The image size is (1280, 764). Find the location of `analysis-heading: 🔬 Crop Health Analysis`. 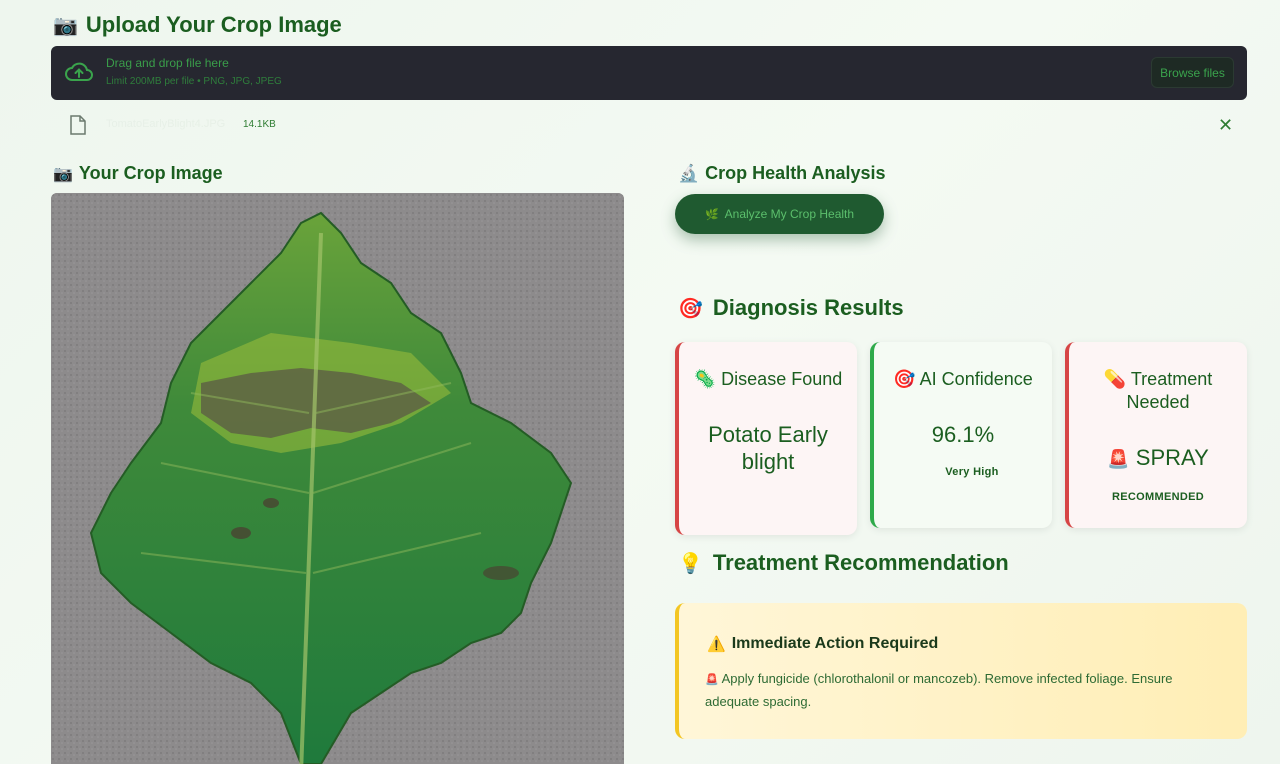

analysis-heading: 🔬 Crop Health Analysis is located at coordinates (782, 173).